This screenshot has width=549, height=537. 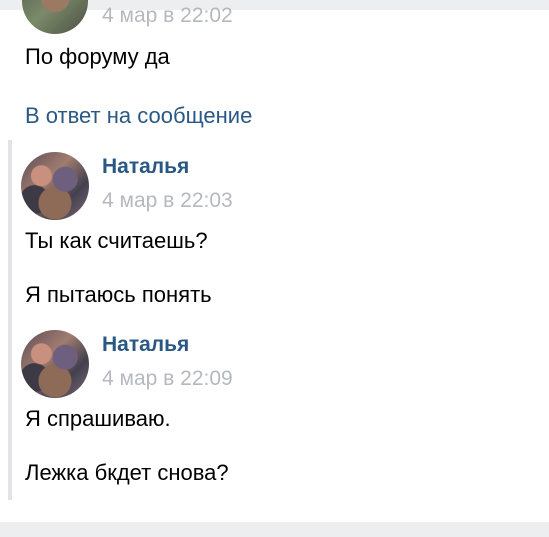 I want to click on message-text: Я пытаюсь понять, so click(x=118, y=294).